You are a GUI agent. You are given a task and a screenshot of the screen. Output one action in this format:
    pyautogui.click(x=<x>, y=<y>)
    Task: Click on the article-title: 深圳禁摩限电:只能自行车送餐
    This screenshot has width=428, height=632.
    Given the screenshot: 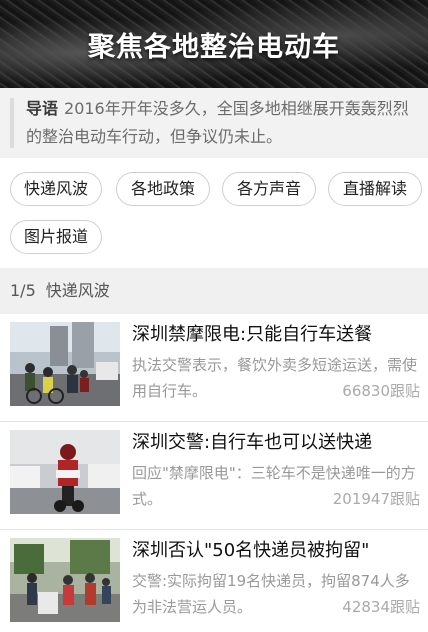 What is the action you would take?
    pyautogui.click(x=252, y=334)
    